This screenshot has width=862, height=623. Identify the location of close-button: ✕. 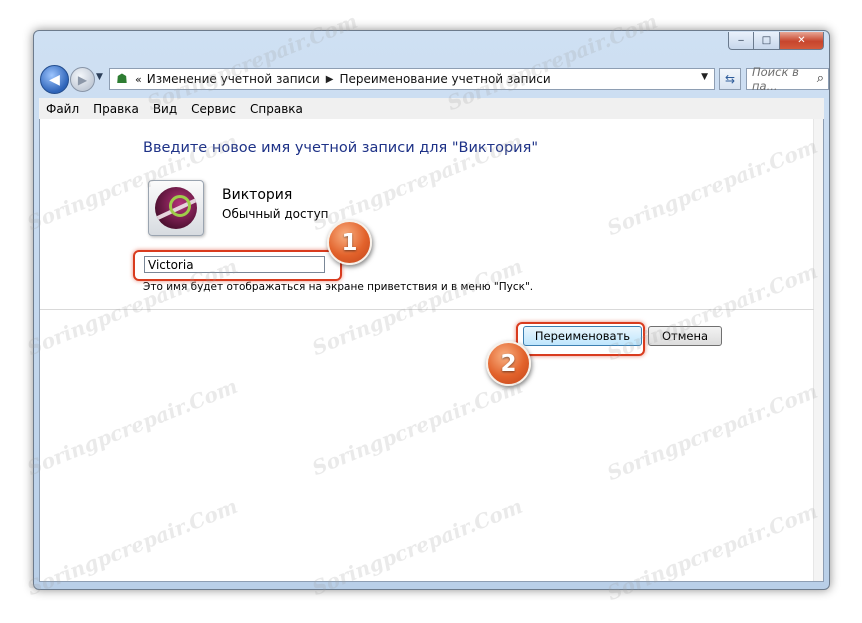
(802, 41).